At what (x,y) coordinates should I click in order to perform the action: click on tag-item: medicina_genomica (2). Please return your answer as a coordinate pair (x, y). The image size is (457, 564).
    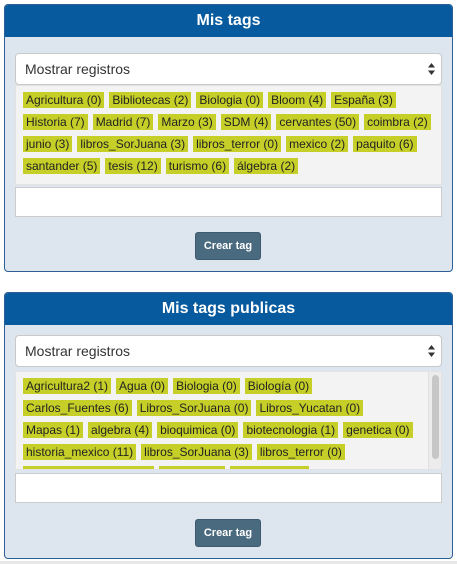
    Looking at the image, I should click on (88, 467).